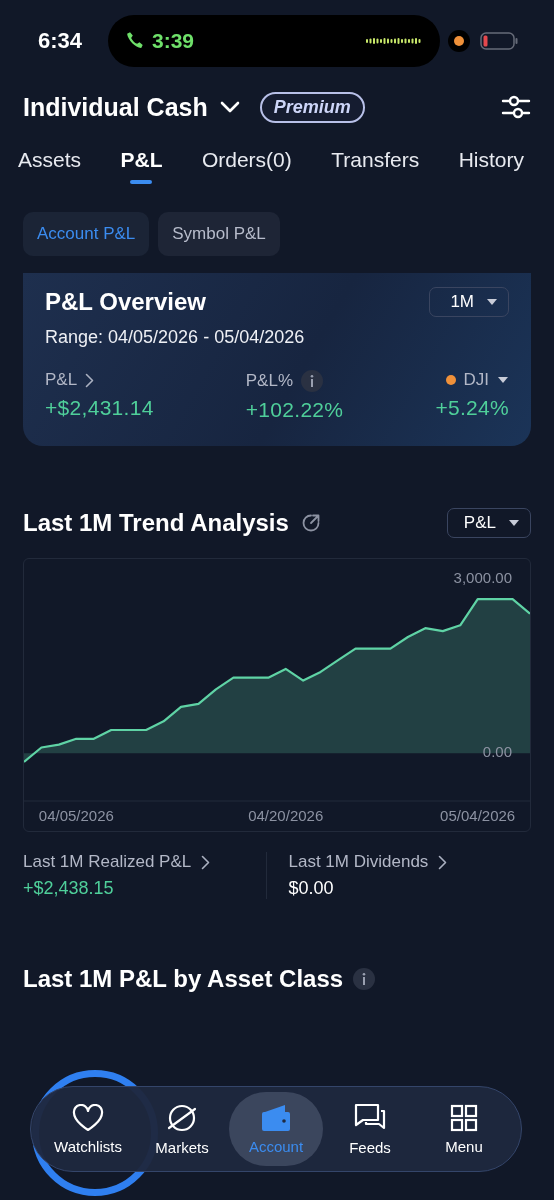  I want to click on nav-item: Feeds, so click(370, 1129).